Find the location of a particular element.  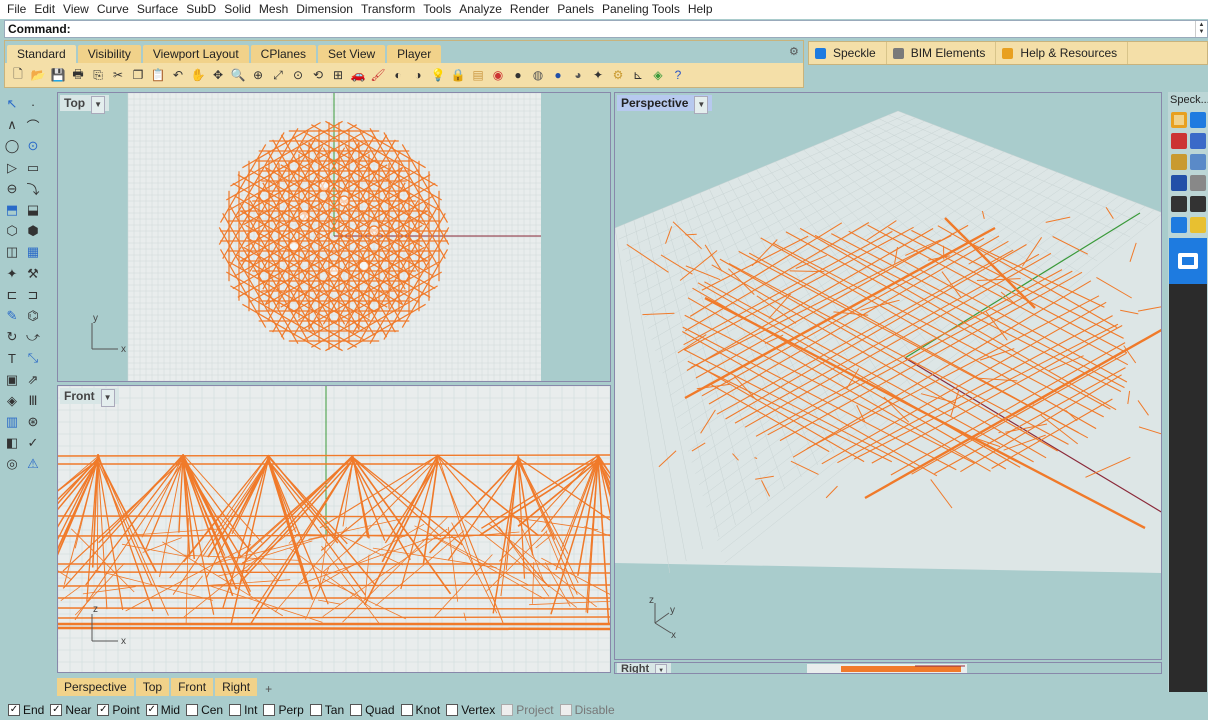

pan-hand-icon: ✋ is located at coordinates (198, 75).